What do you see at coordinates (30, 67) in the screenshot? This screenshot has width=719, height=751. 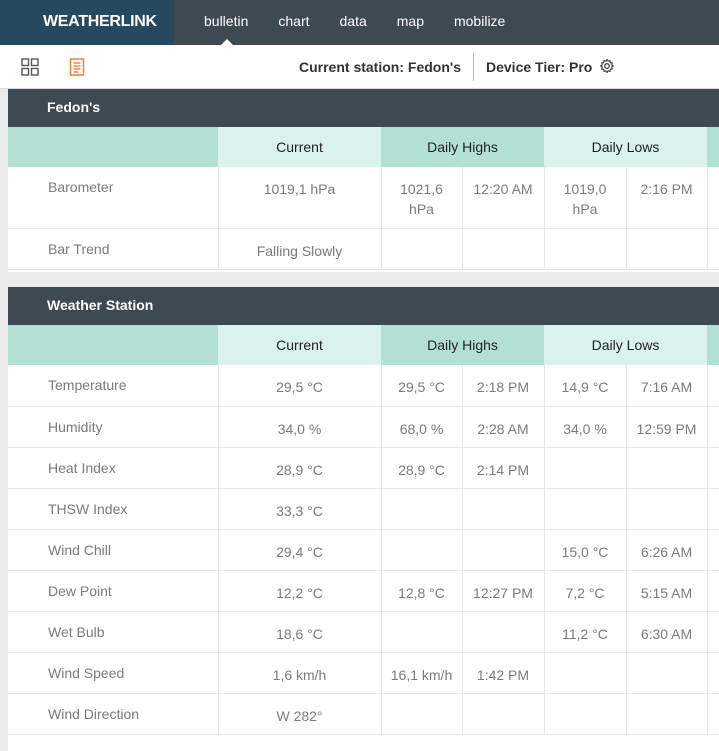 I see `grid-view-icon` at bounding box center [30, 67].